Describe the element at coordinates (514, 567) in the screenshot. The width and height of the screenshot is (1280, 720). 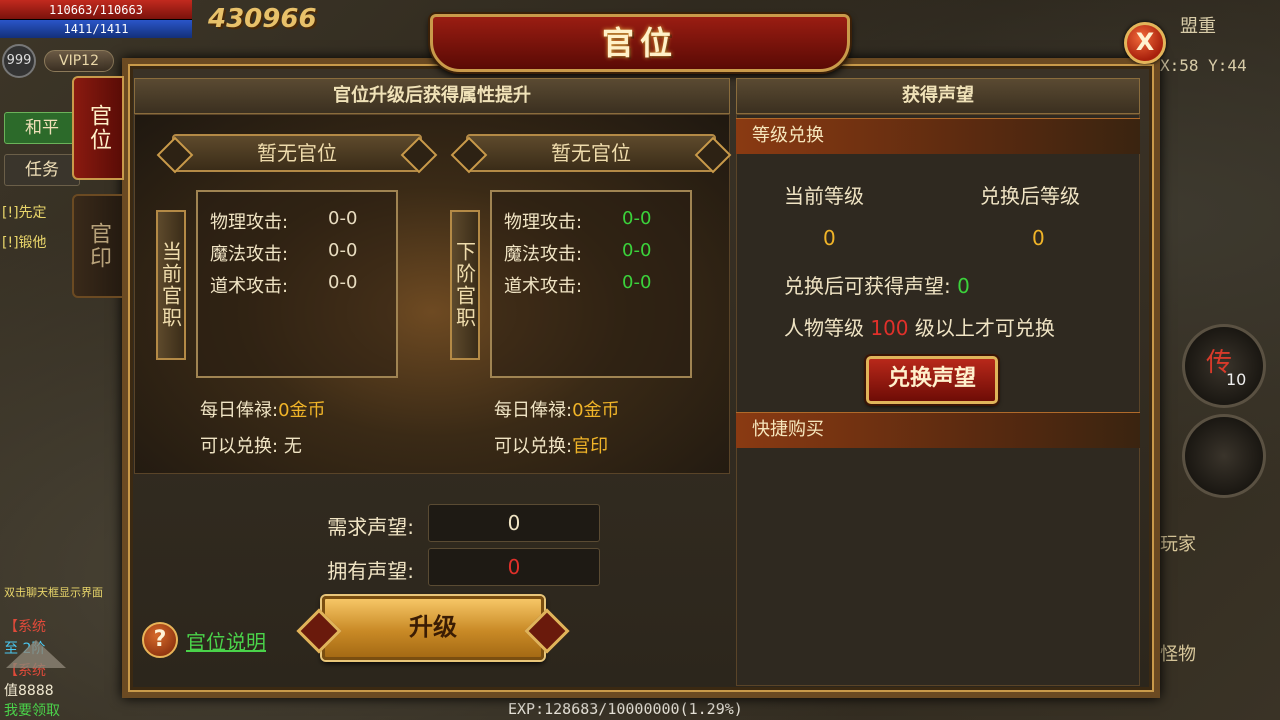
I see `owned-reputation-value: 0` at that location.